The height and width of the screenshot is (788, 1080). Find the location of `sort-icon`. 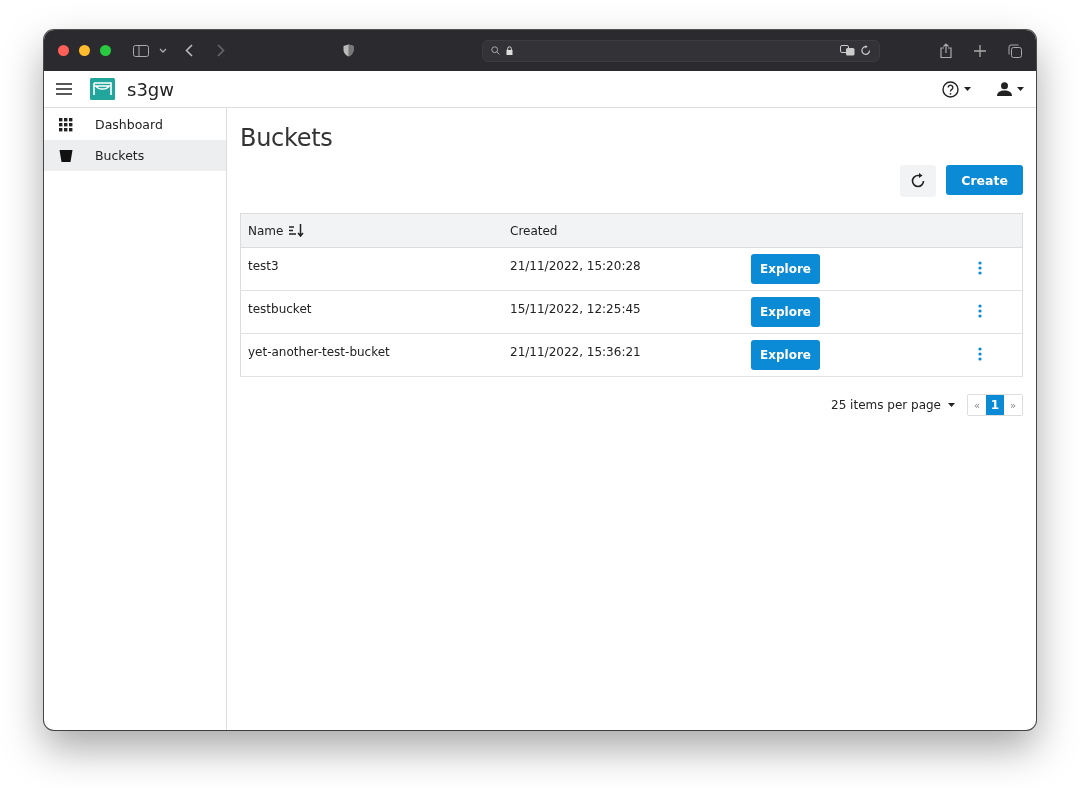

sort-icon is located at coordinates (297, 230).